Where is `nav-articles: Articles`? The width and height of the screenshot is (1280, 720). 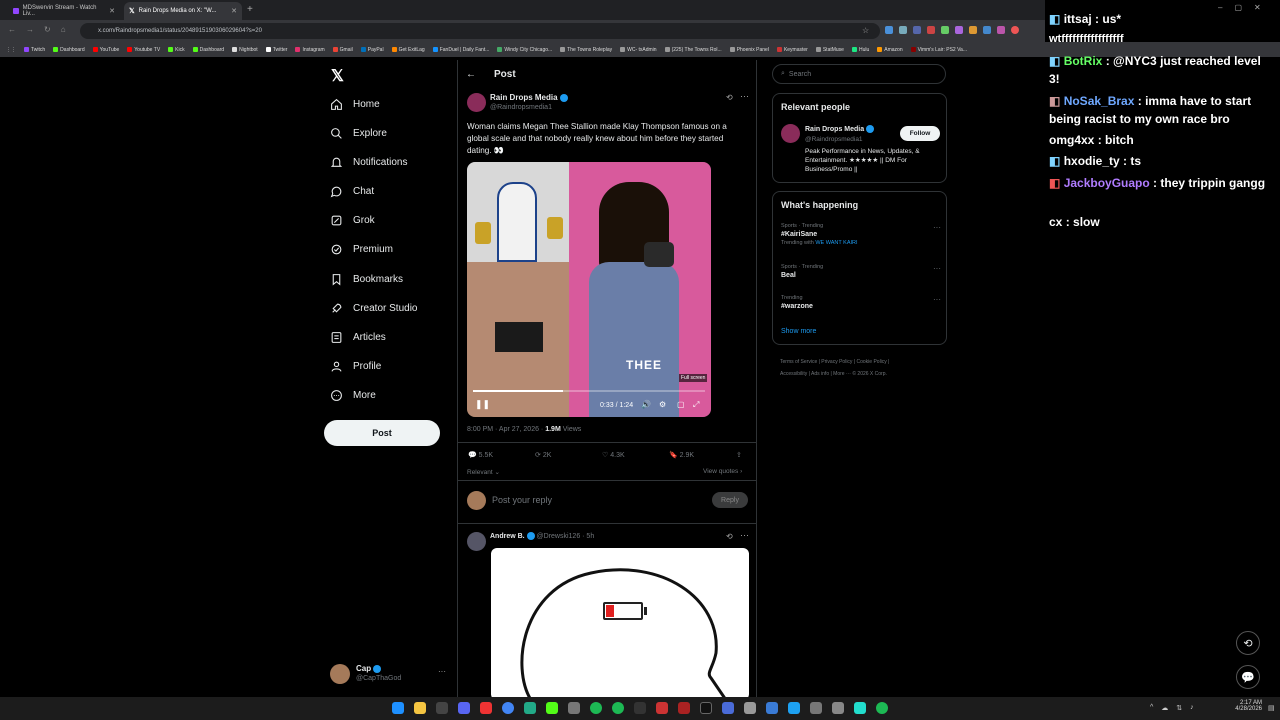
nav-articles: Articles is located at coordinates (358, 337).